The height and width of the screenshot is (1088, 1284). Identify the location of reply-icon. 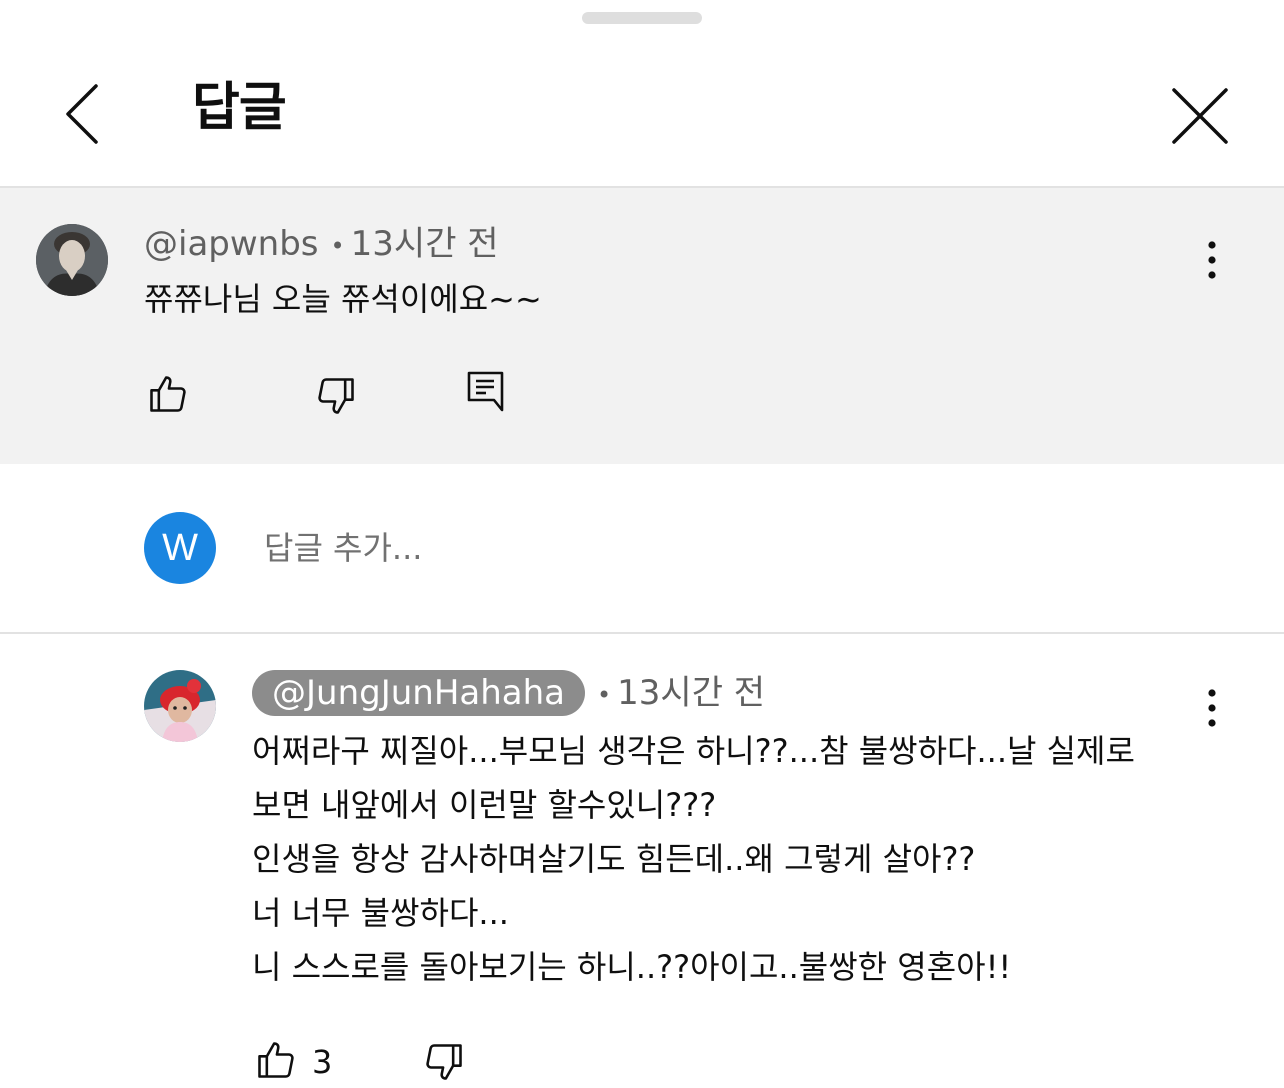
(485, 391).